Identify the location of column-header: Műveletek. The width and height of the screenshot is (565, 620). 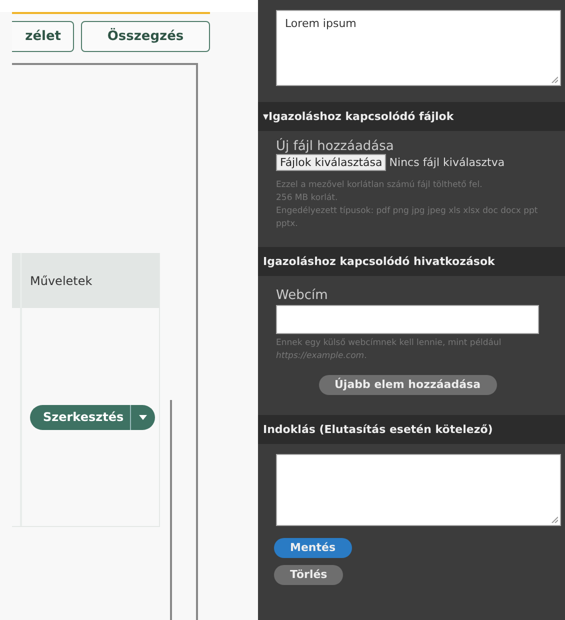
(61, 281).